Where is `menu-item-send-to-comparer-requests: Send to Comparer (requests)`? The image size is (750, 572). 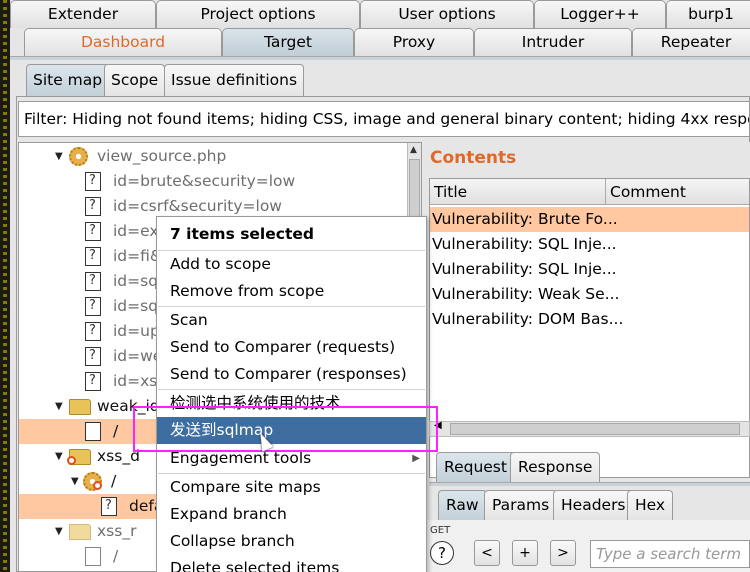 menu-item-send-to-comparer-requests: Send to Comparer (requests) is located at coordinates (291, 347).